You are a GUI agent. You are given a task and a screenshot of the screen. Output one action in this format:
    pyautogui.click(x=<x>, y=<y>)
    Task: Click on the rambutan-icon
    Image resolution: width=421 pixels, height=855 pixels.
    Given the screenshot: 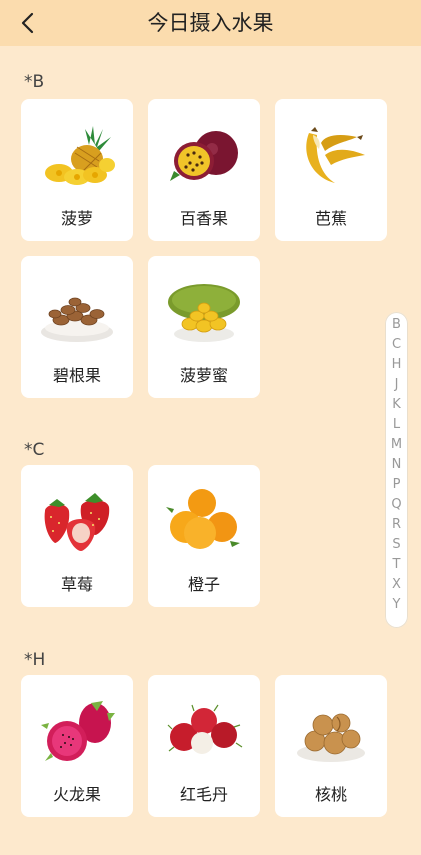 What is the action you would take?
    pyautogui.click(x=205, y=729)
    